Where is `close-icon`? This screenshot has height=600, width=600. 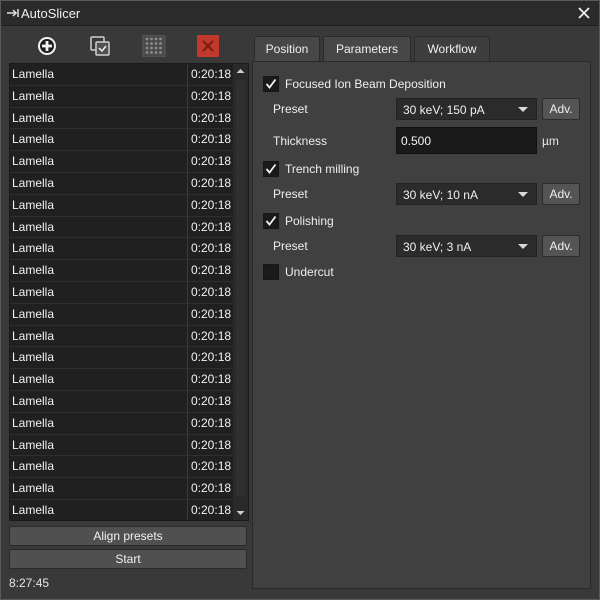
close-icon is located at coordinates (584, 13).